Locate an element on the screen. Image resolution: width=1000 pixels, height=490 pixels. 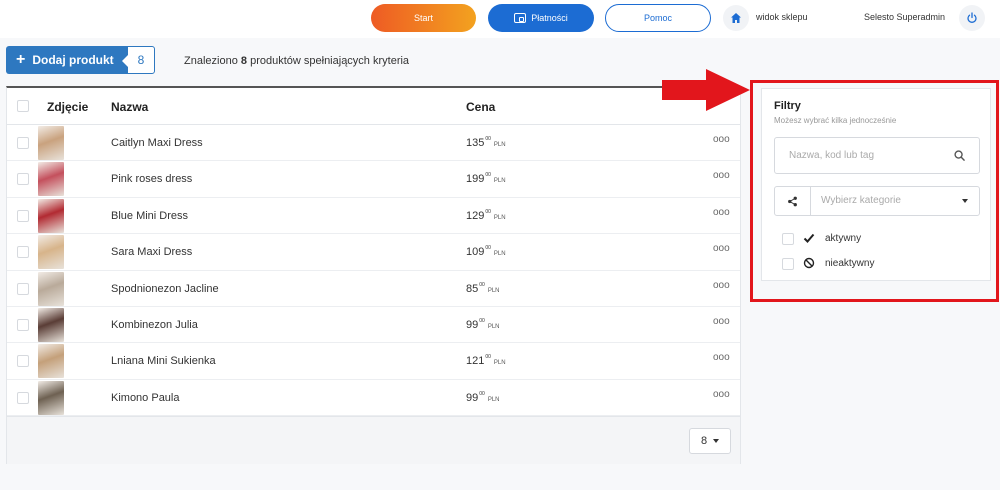
per-page-value: 8 is located at coordinates (704, 441).